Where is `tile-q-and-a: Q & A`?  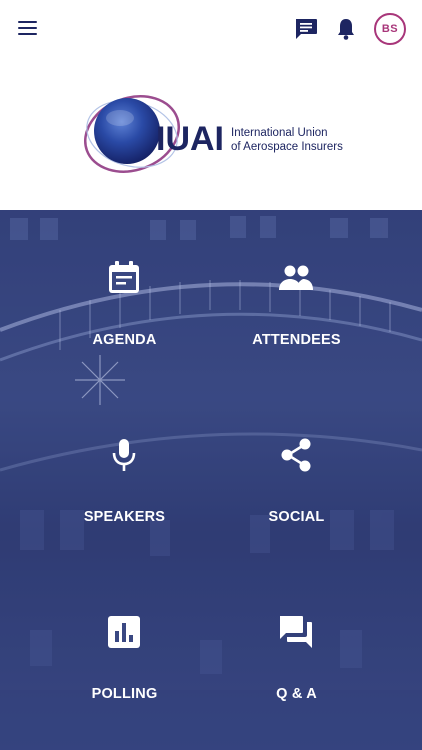 tile-q-and-a: Q & A is located at coordinates (296, 652).